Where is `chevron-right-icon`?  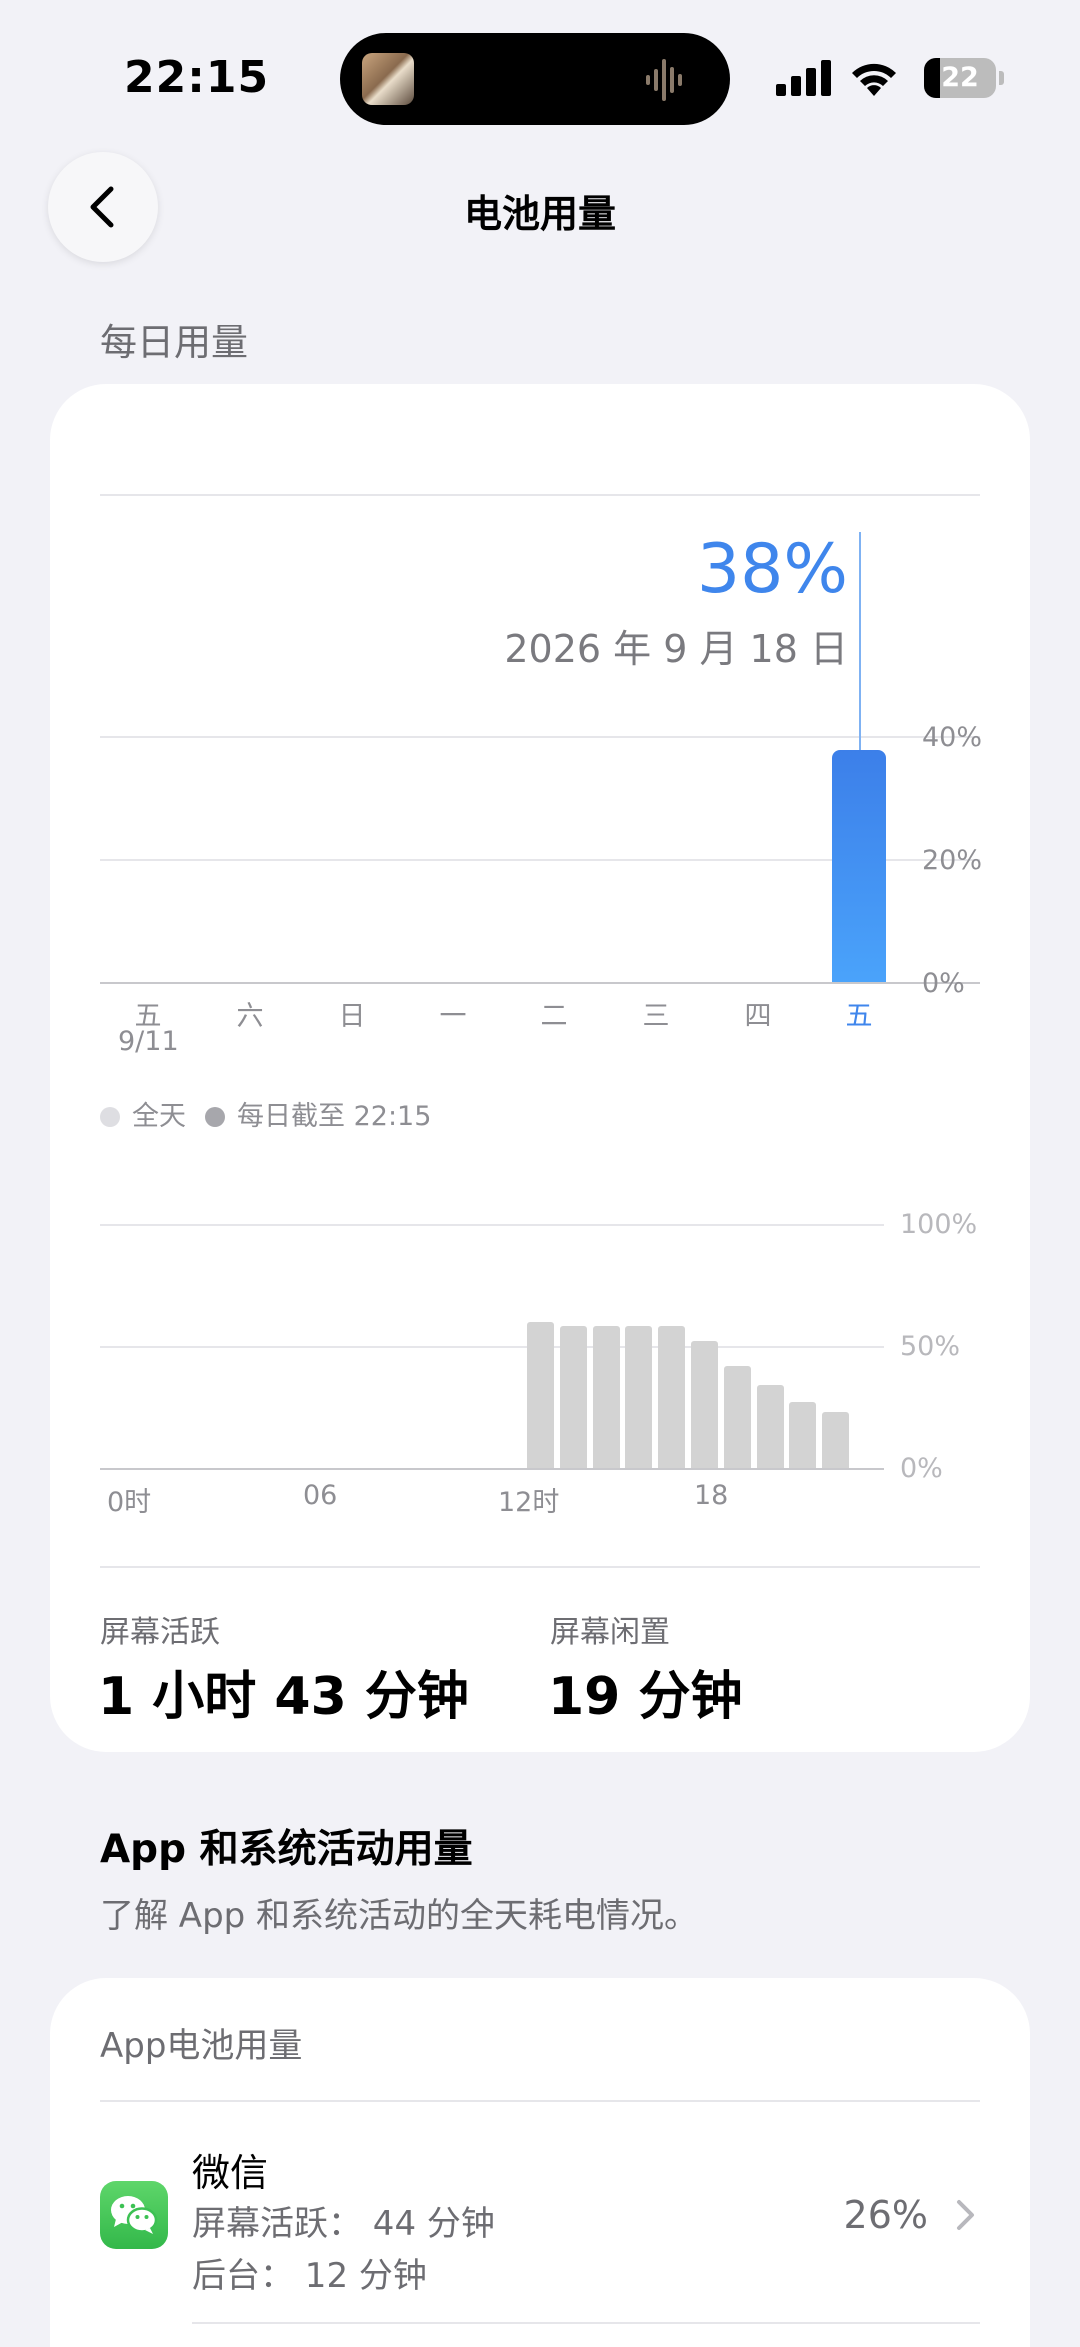 chevron-right-icon is located at coordinates (965, 2215).